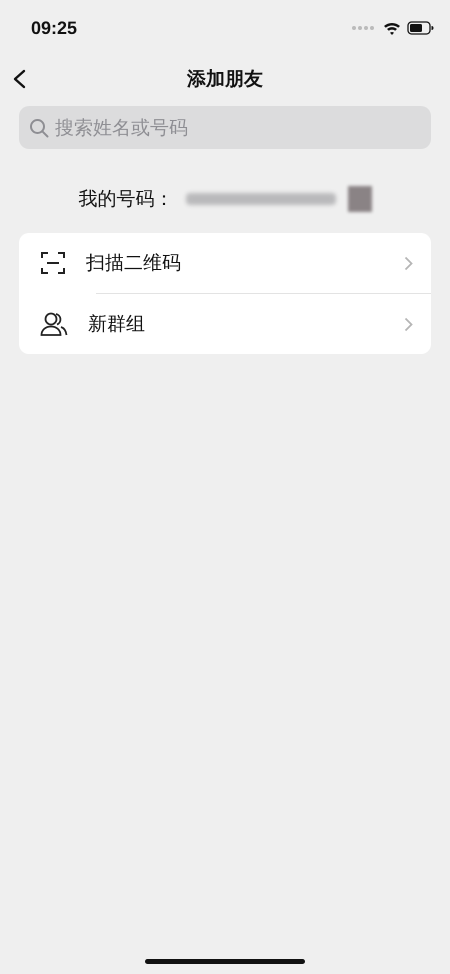 The image size is (450, 974). Describe the element at coordinates (225, 263) in the screenshot. I see `menu-item: 扫描二维码` at that location.